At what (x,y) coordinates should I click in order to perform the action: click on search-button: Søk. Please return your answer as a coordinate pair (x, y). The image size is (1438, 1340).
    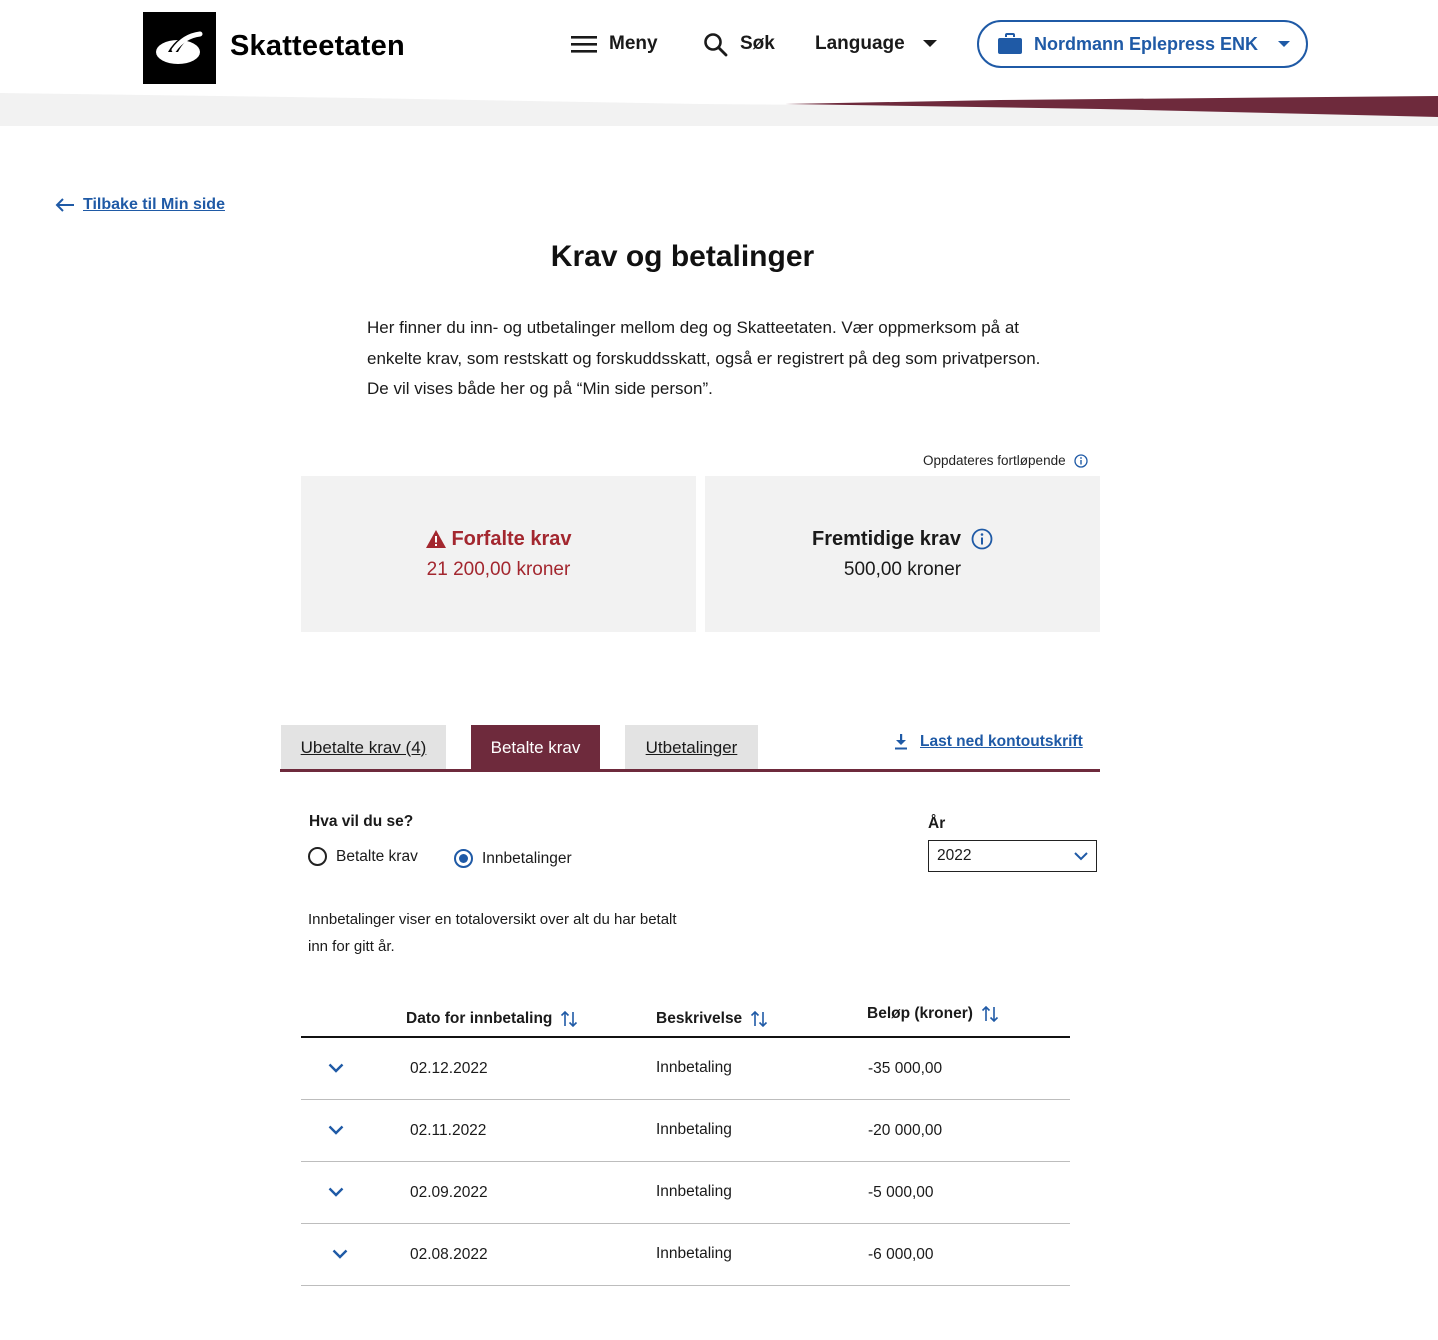
    Looking at the image, I should click on (739, 44).